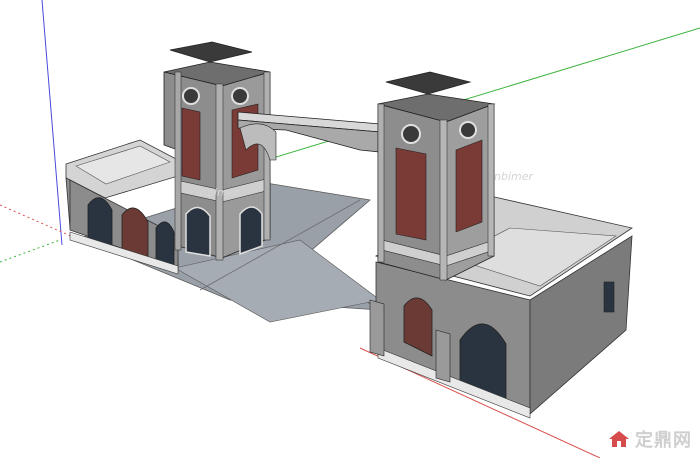 This screenshot has height=458, width=700. Describe the element at coordinates (40, 222) in the screenshot. I see `red-axis-dotted` at that location.